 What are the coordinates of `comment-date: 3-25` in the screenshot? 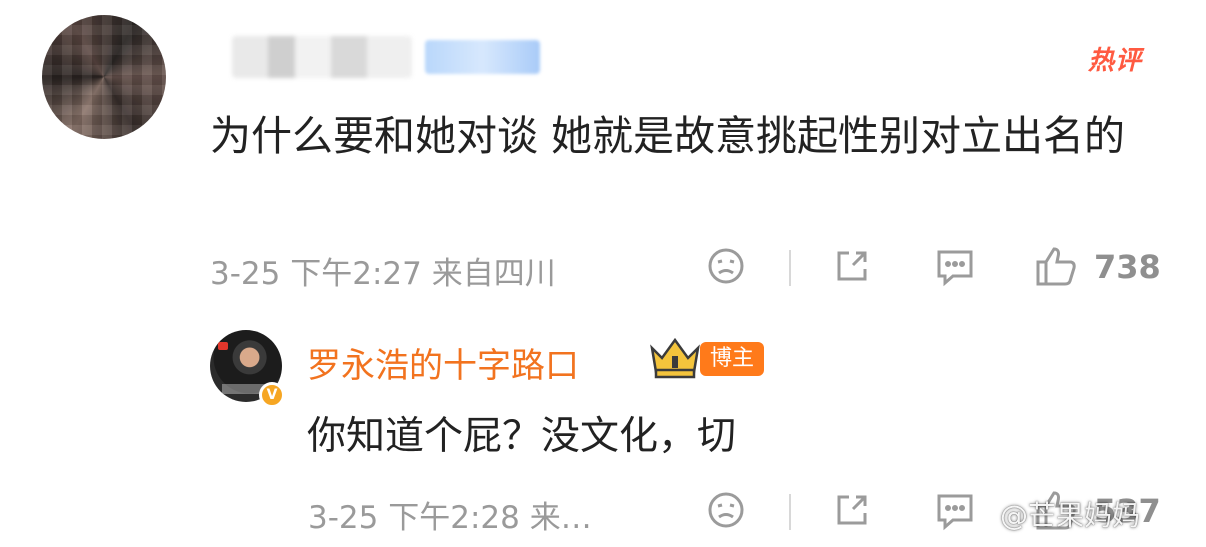 It's located at (245, 274).